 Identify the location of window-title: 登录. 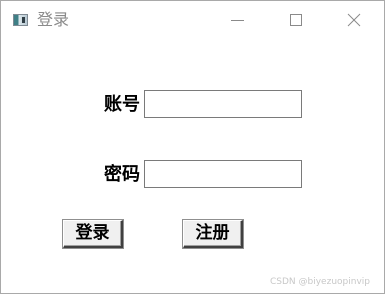
(53, 19).